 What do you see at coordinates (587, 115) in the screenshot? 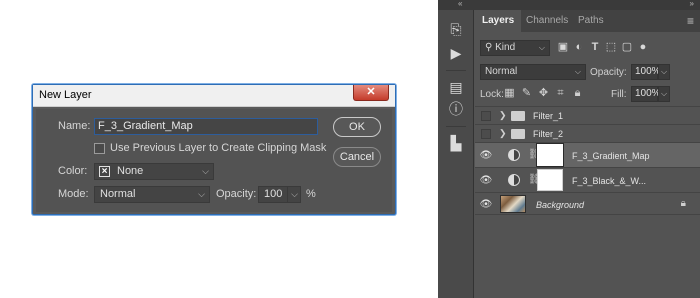
I see `layer-row-filter-1: ❯ Filter_1` at bounding box center [587, 115].